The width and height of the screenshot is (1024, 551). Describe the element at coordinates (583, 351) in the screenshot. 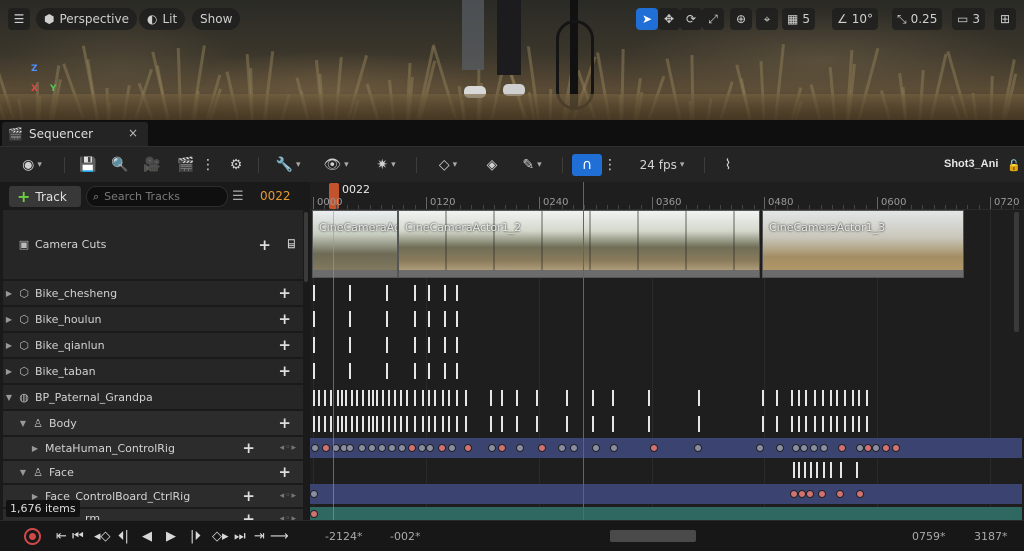

I see `playback-end-marker` at that location.